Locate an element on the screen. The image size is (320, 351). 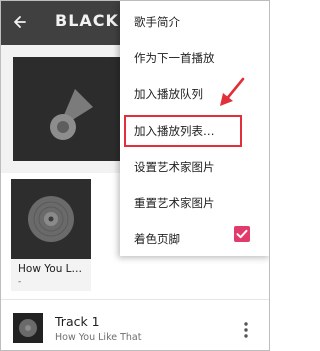
menu-item-artist-info: 歌手简介 is located at coordinates (194, 22).